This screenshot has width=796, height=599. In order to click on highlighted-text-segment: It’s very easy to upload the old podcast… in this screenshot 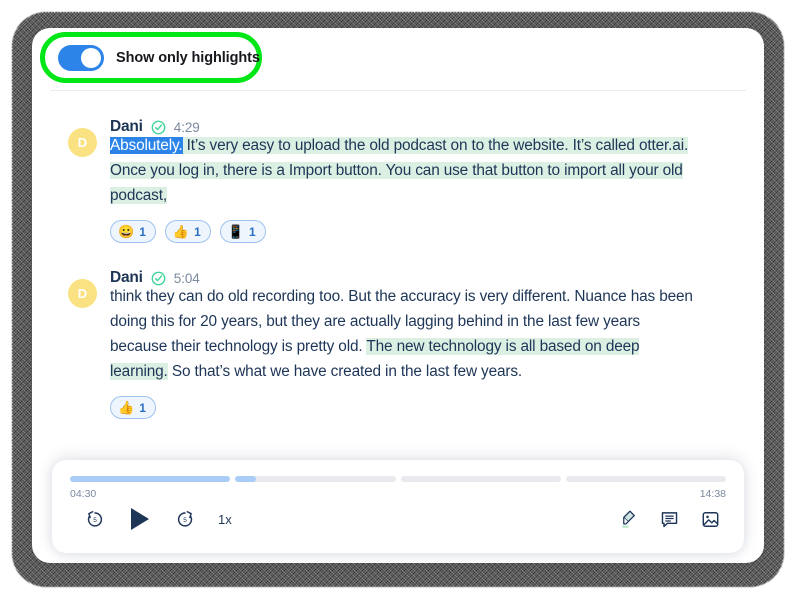, I will do `click(399, 170)`.